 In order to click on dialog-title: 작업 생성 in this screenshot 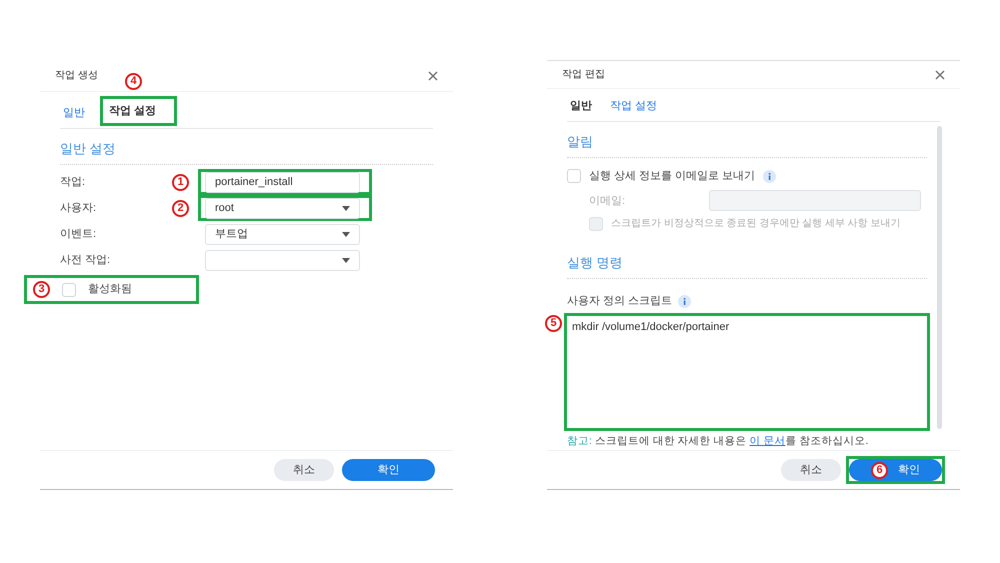, I will do `click(76, 76)`.